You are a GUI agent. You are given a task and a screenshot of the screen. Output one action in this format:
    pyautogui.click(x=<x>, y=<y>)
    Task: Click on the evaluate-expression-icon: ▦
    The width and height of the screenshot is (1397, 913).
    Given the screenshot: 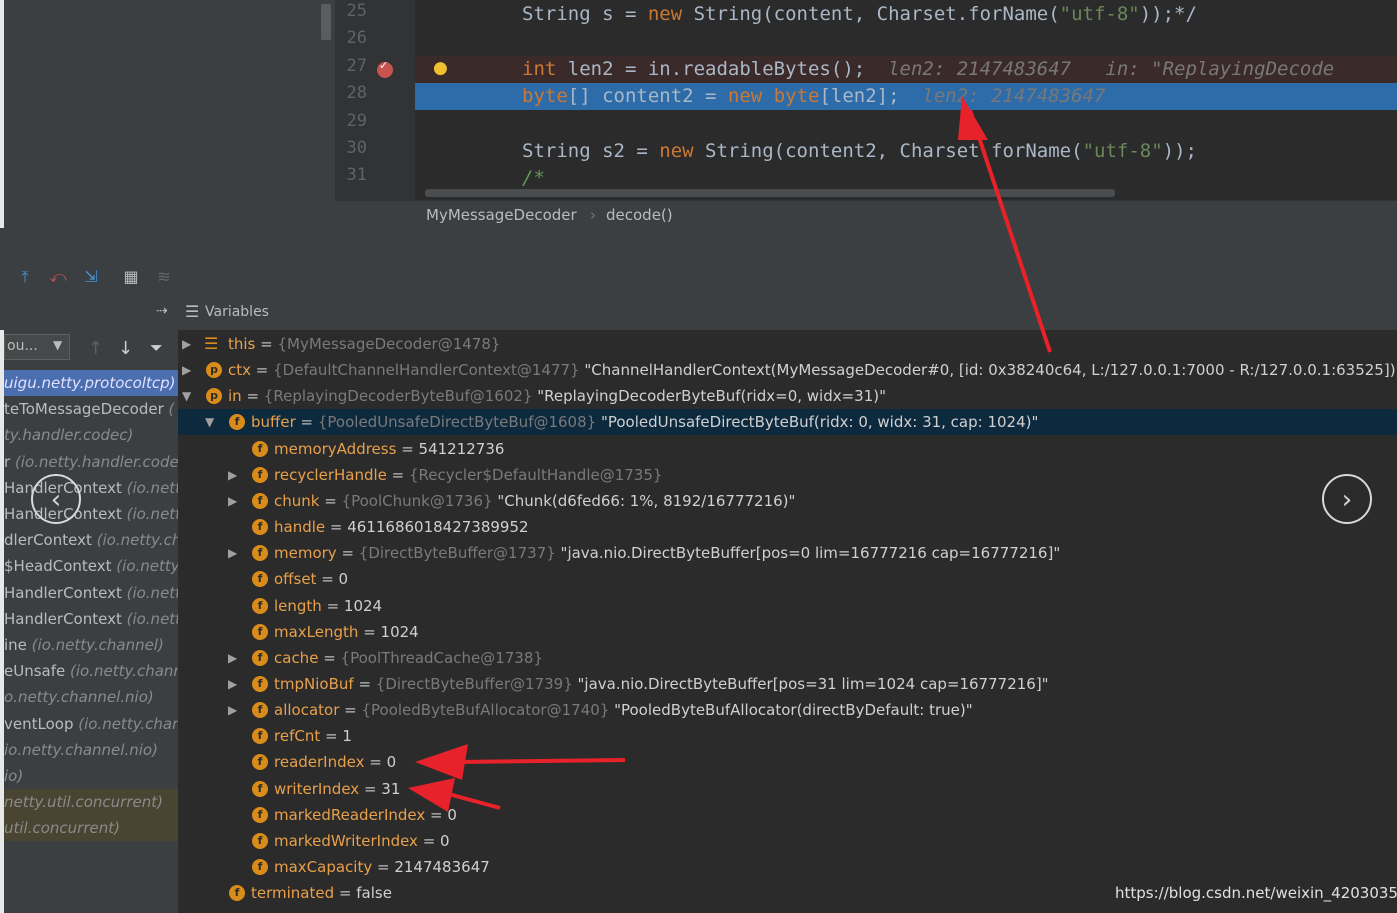 What is the action you would take?
    pyautogui.click(x=131, y=277)
    